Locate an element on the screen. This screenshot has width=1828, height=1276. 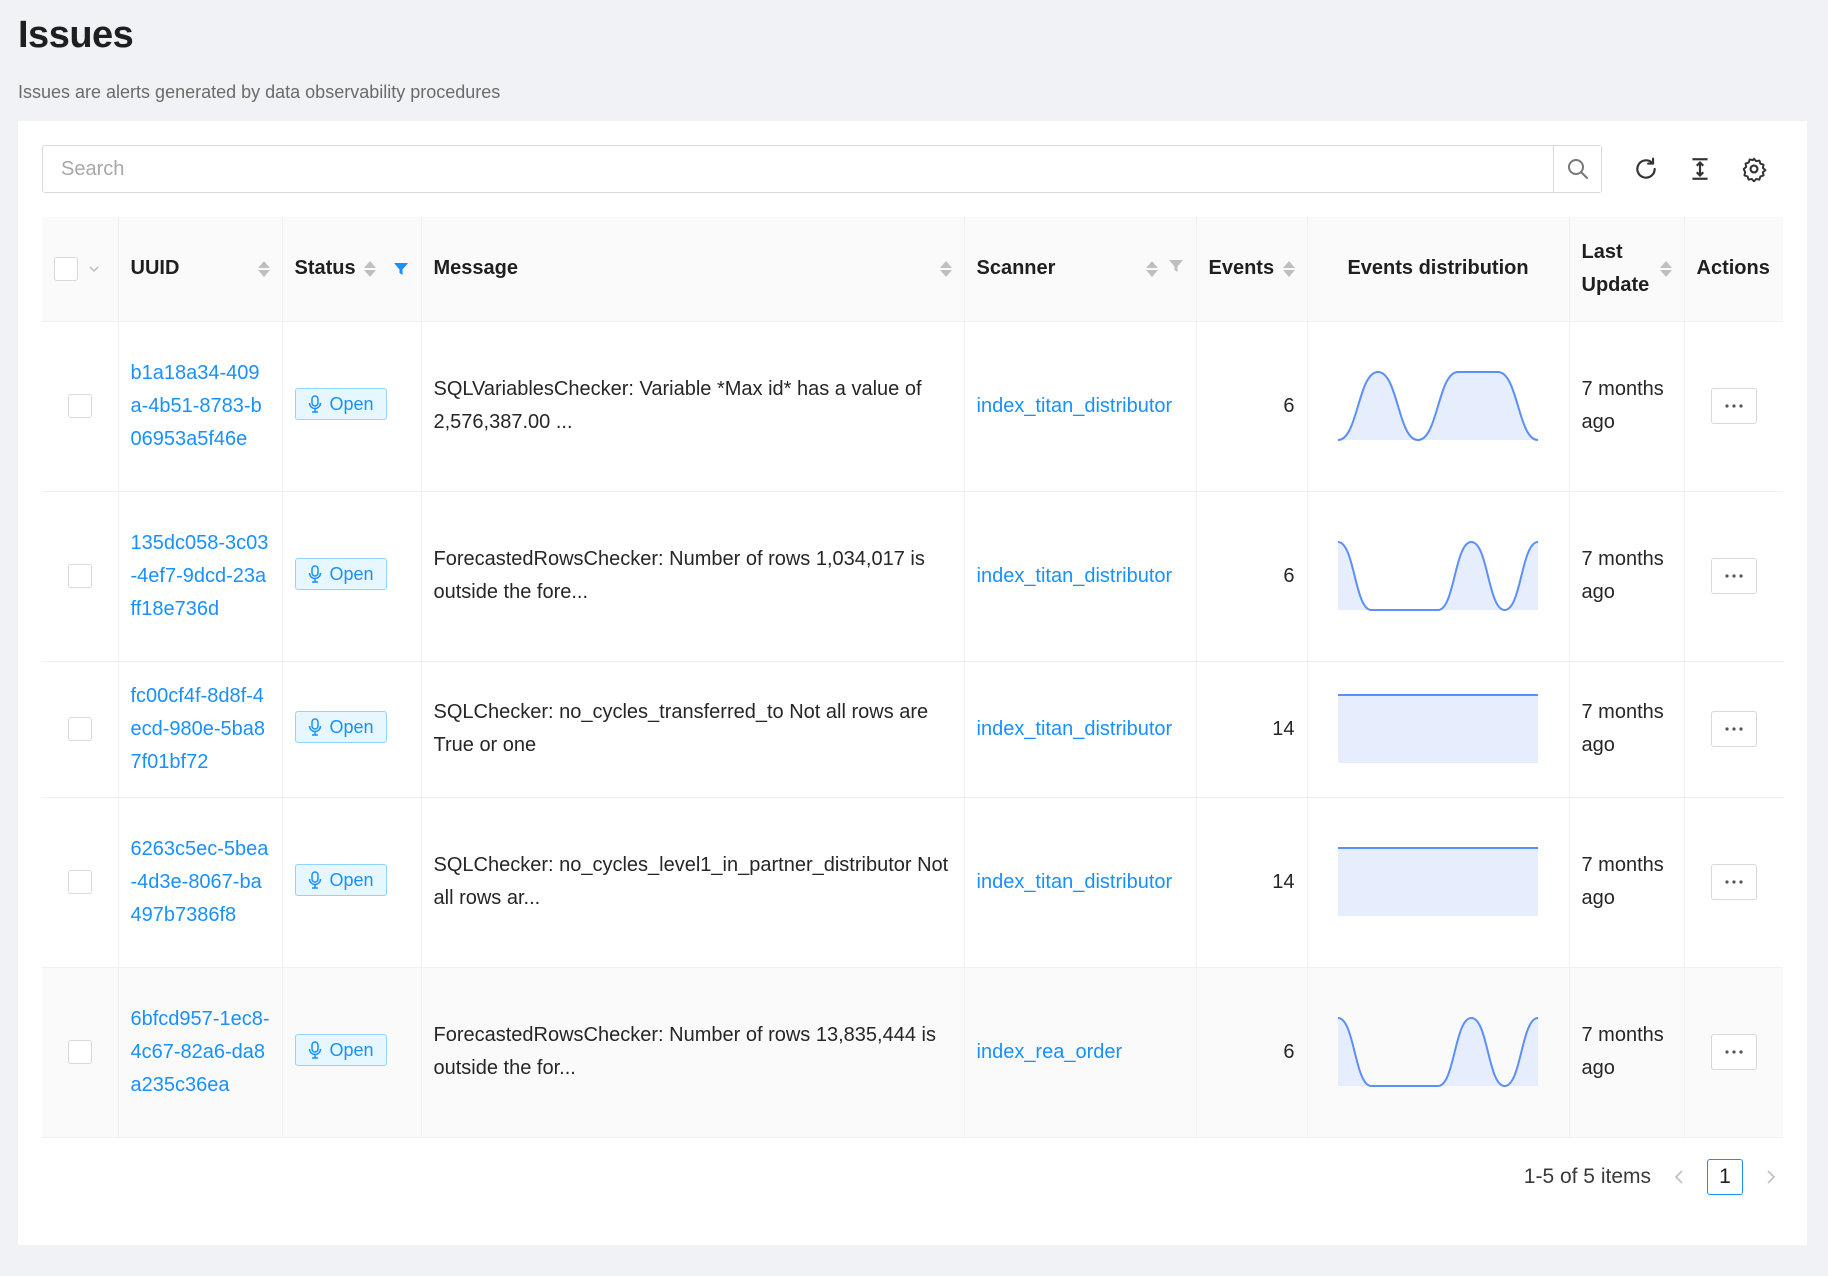
next-page-button is located at coordinates (1771, 1177).